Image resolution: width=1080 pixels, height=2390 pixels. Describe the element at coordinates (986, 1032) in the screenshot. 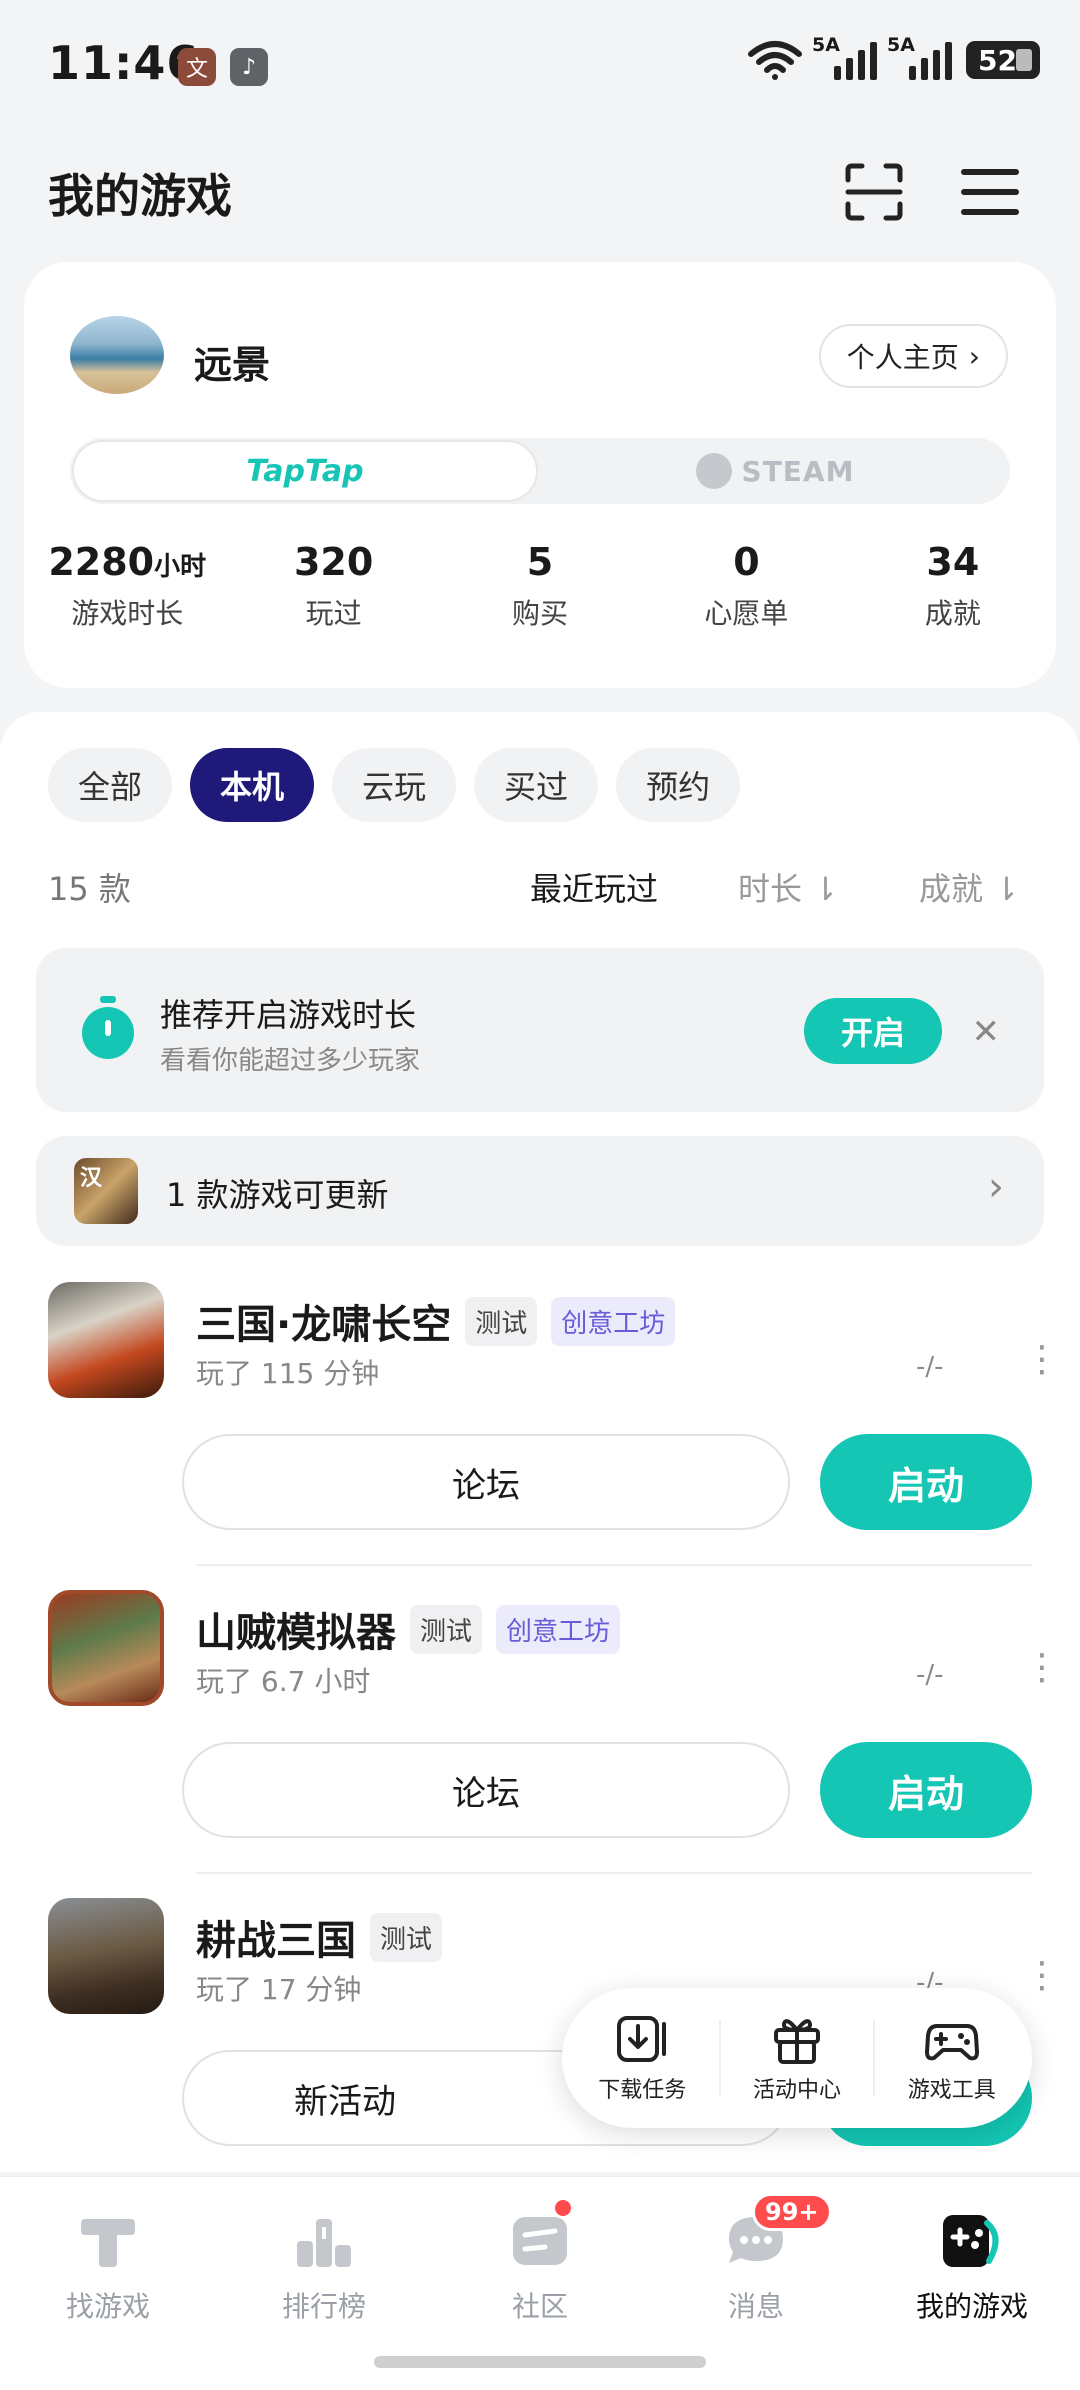

I see `close-icon: ✕` at that location.